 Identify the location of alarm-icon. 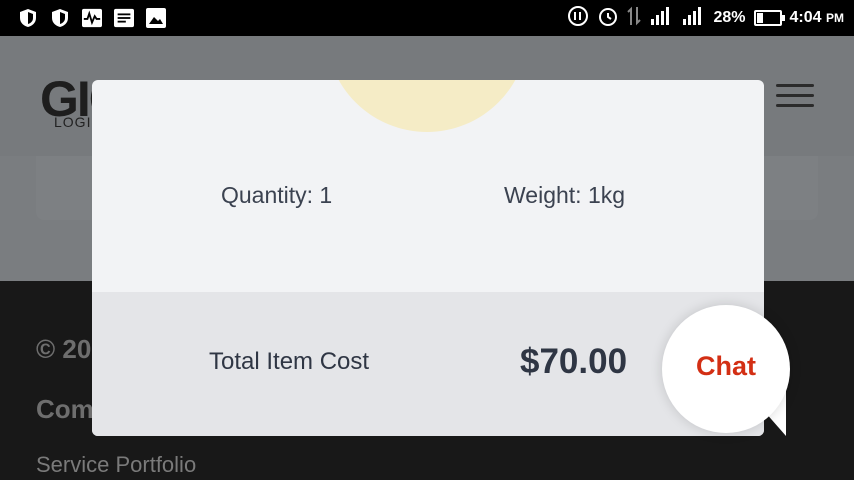
(608, 18).